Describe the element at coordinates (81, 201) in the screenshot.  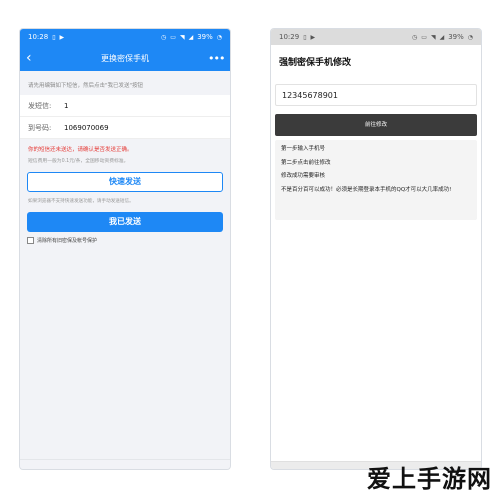
I see `quick-send-hint: 如果浏览器不支持快速发送功能，请手动发送短信。` at that location.